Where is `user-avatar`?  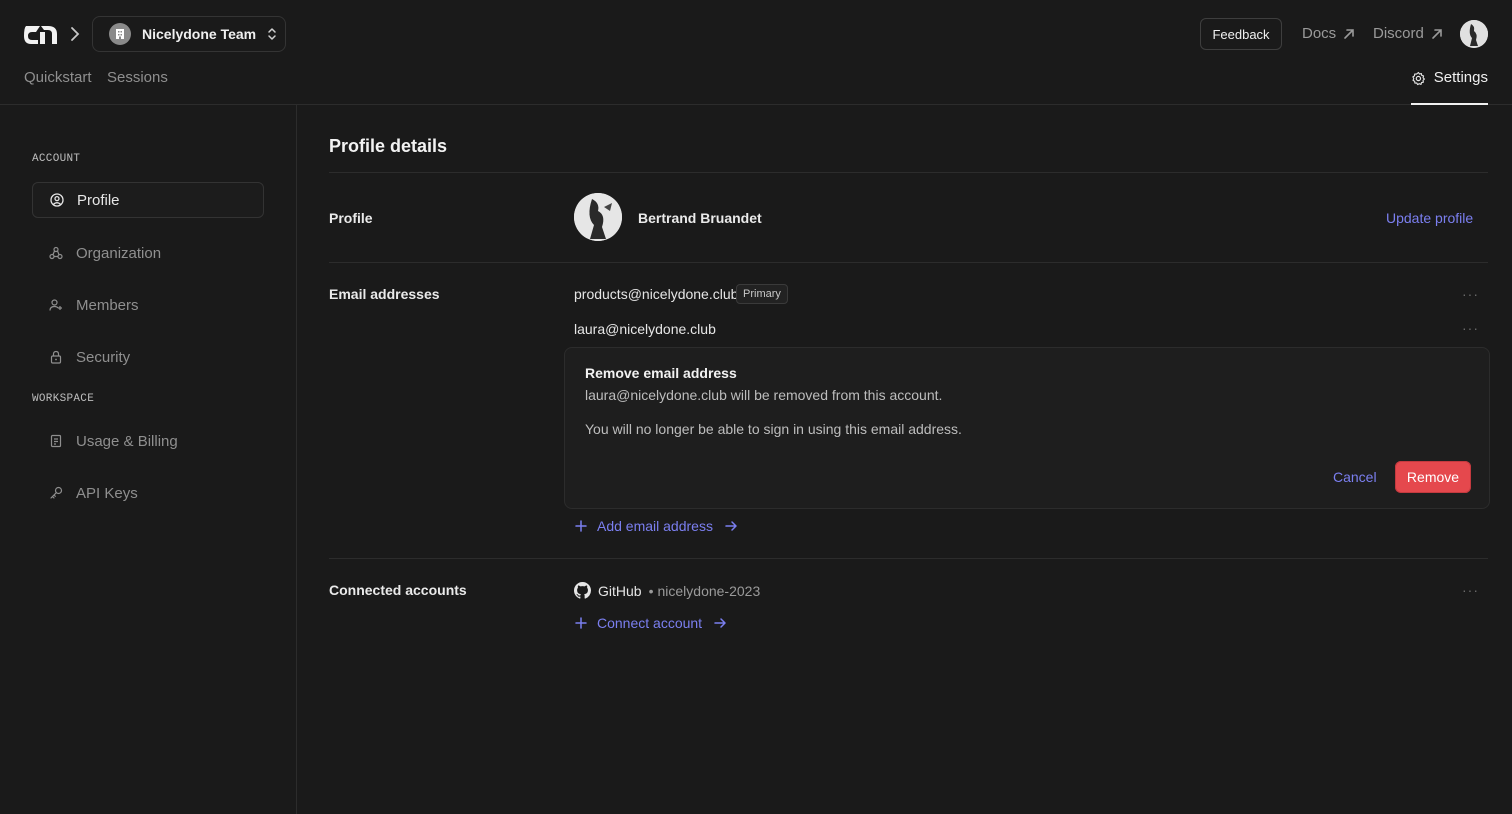 user-avatar is located at coordinates (1474, 34).